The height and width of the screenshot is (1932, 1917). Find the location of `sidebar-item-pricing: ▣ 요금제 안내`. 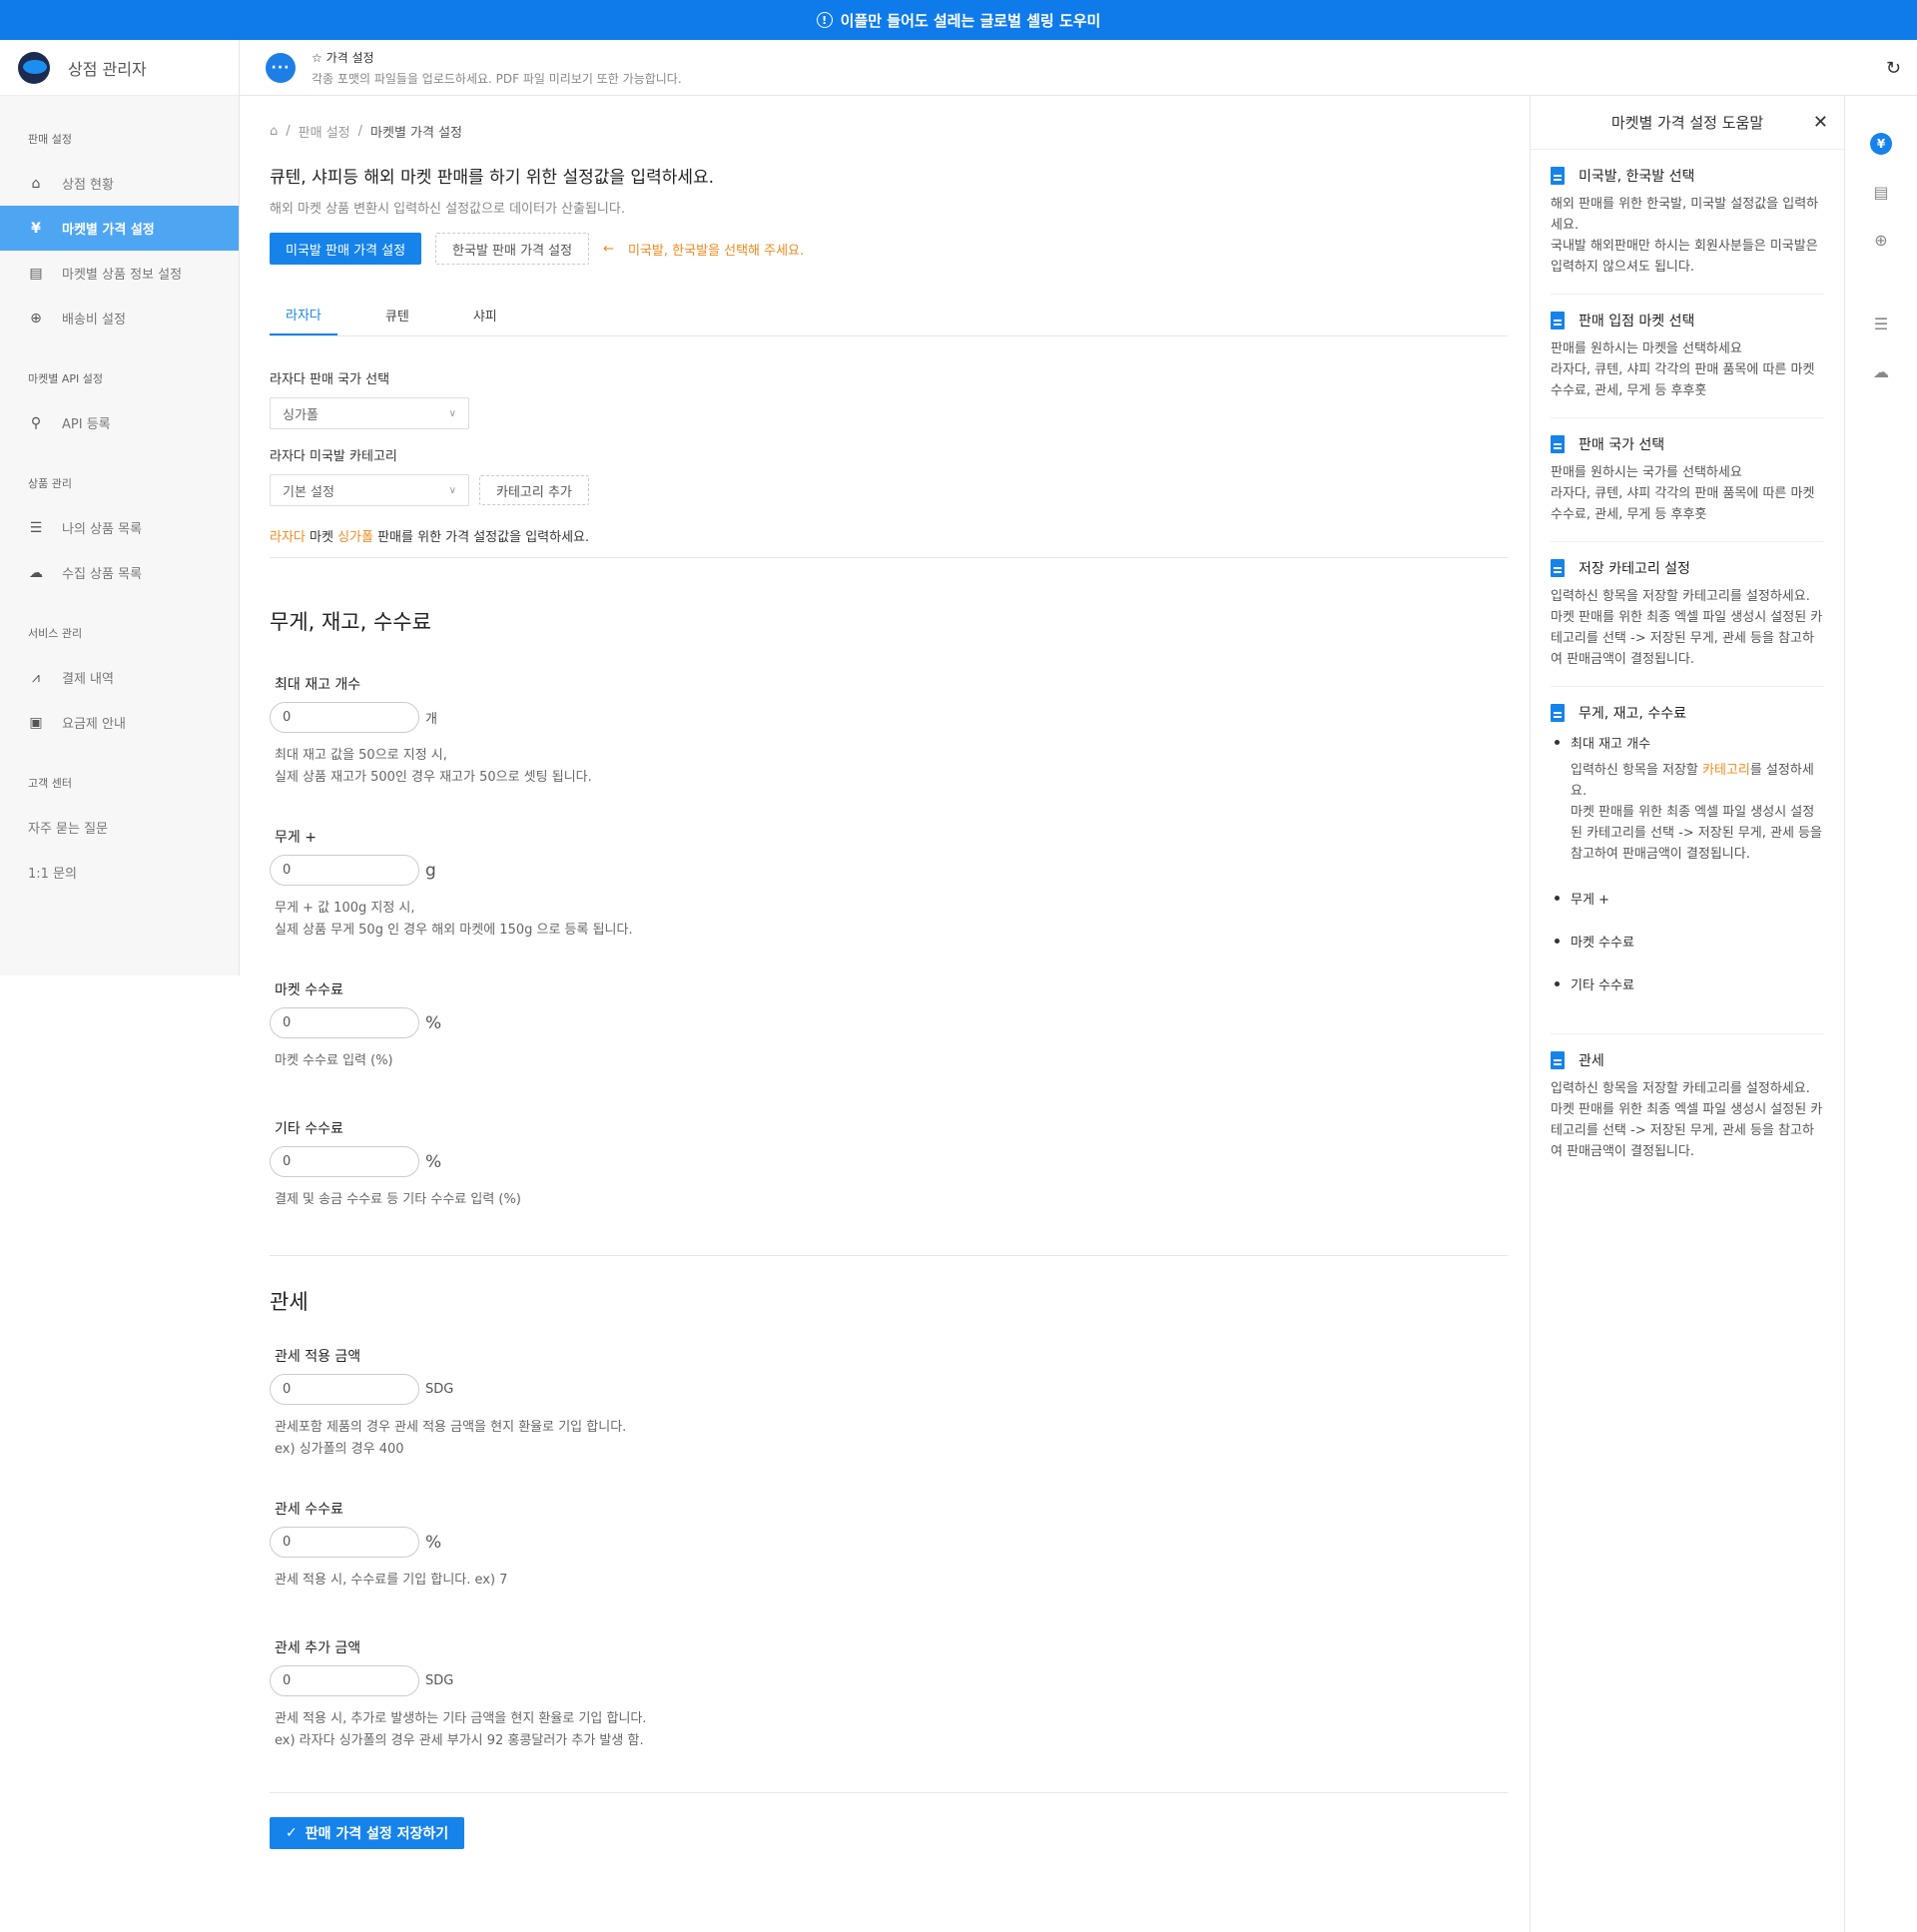

sidebar-item-pricing: ▣ 요금제 안내 is located at coordinates (119, 722).